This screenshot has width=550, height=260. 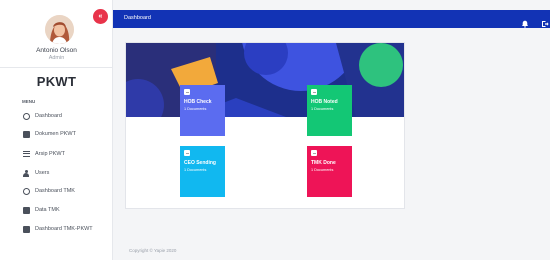 I want to click on sidebar-item-label: Users, so click(x=42, y=173).